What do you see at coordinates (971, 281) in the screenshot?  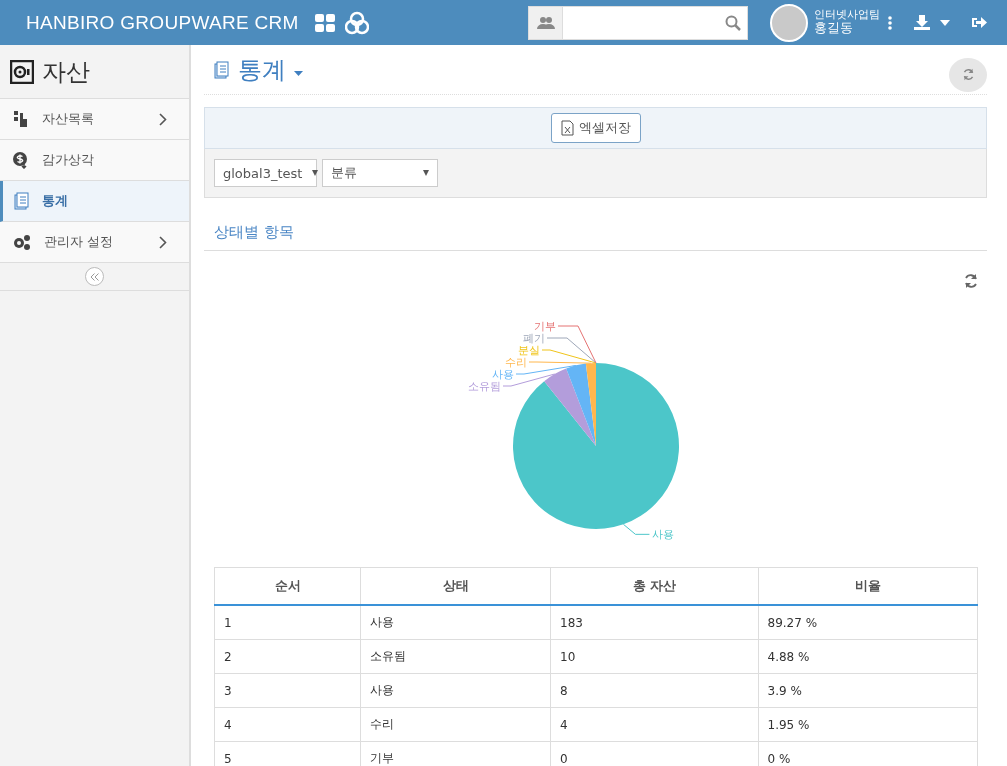 I see `chart-refresh-icon` at bounding box center [971, 281].